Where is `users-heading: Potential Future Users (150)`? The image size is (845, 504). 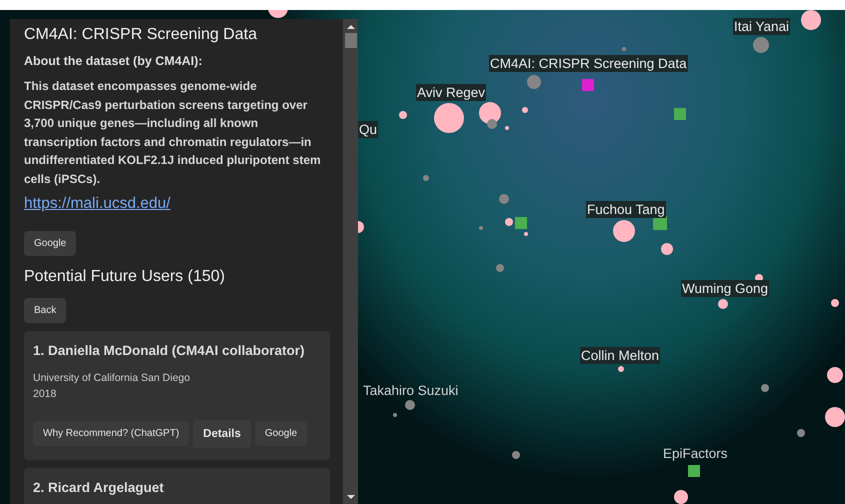
users-heading: Potential Future Users (150) is located at coordinates (124, 277).